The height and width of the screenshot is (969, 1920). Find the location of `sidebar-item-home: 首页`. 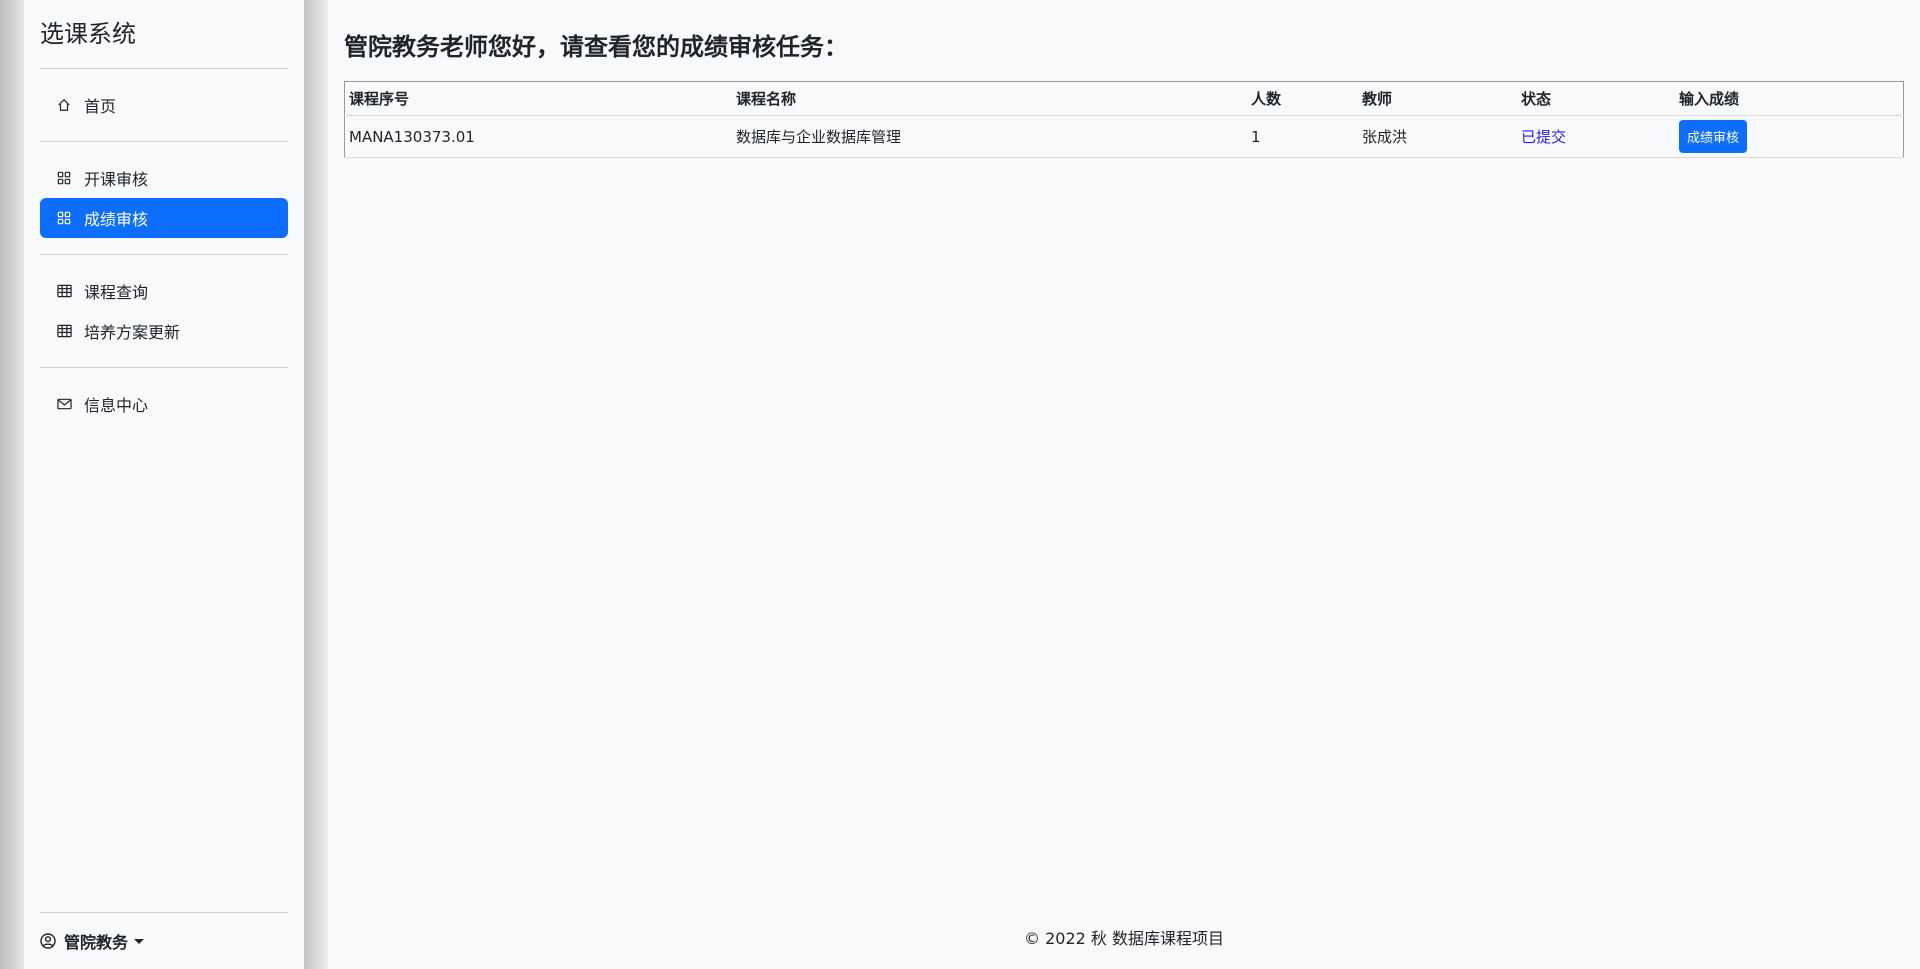

sidebar-item-home: 首页 is located at coordinates (164, 105).